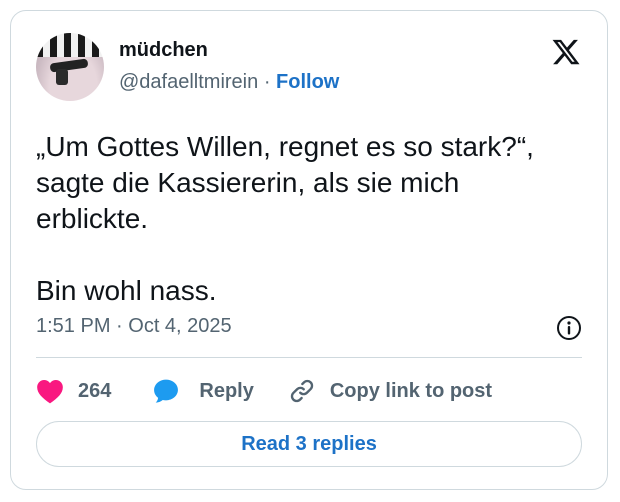 The width and height of the screenshot is (620, 502). What do you see at coordinates (226, 390) in the screenshot?
I see `reply-label: Reply` at bounding box center [226, 390].